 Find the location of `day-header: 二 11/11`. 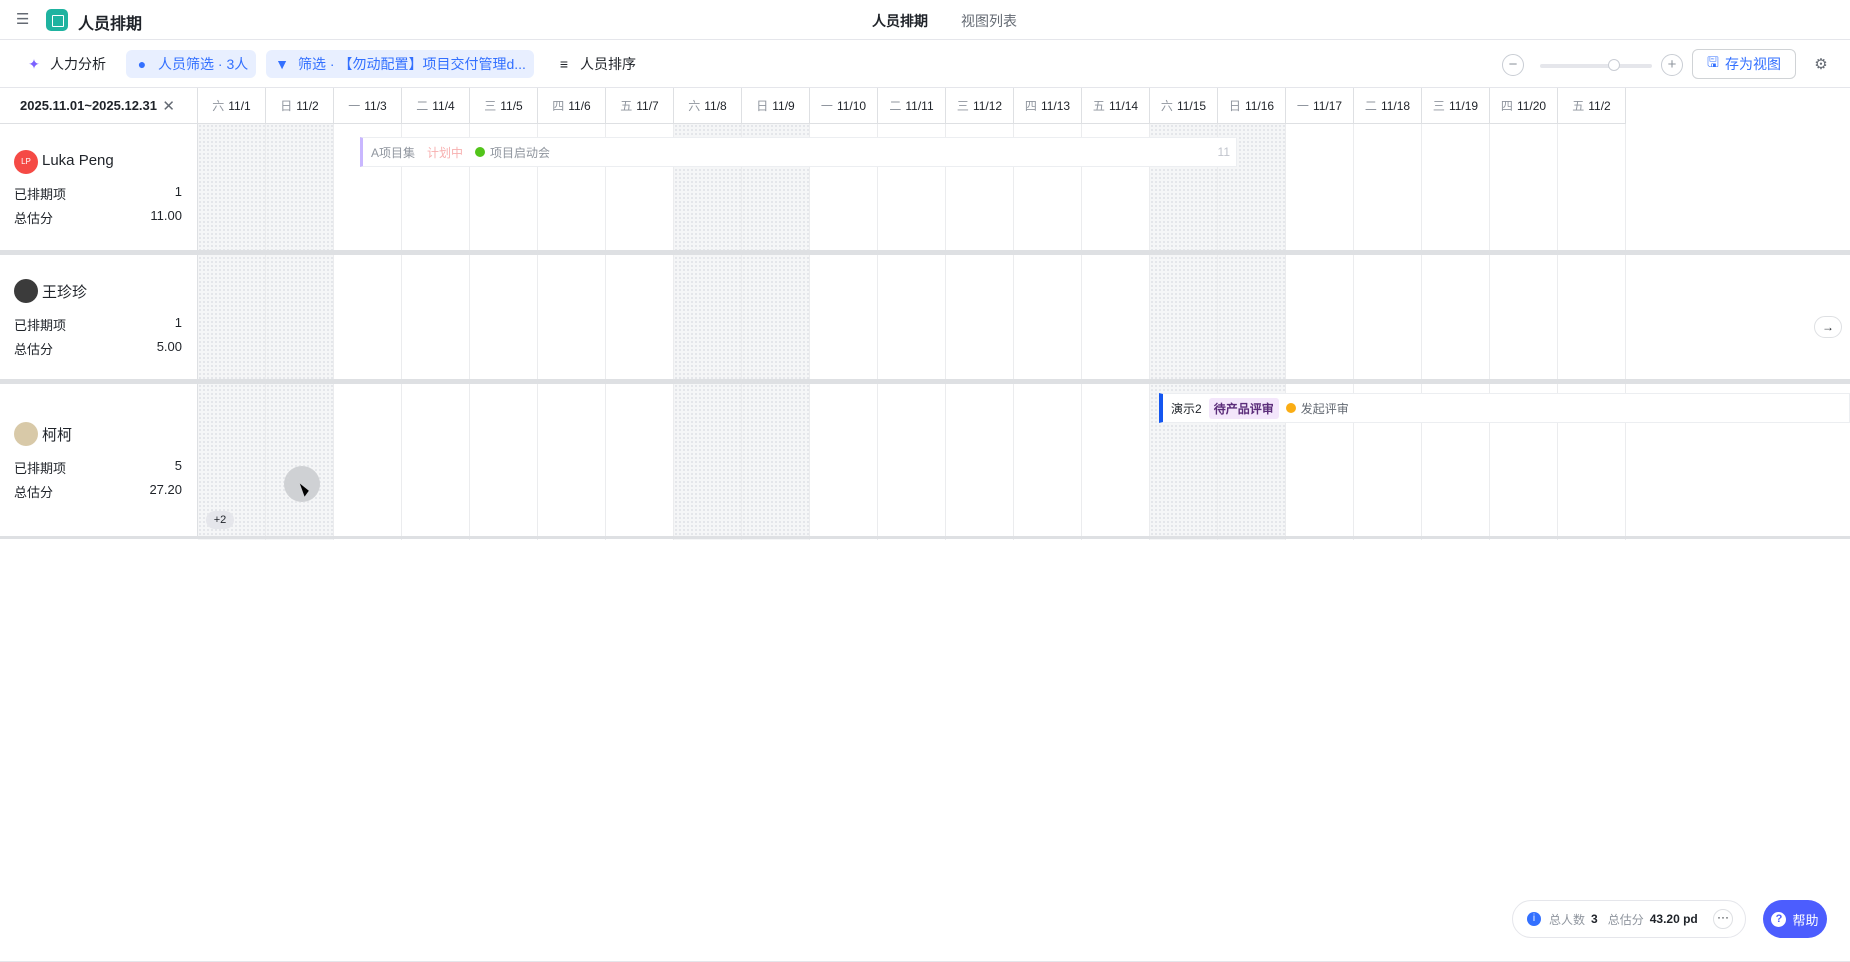

day-header: 二 11/11 is located at coordinates (912, 106).